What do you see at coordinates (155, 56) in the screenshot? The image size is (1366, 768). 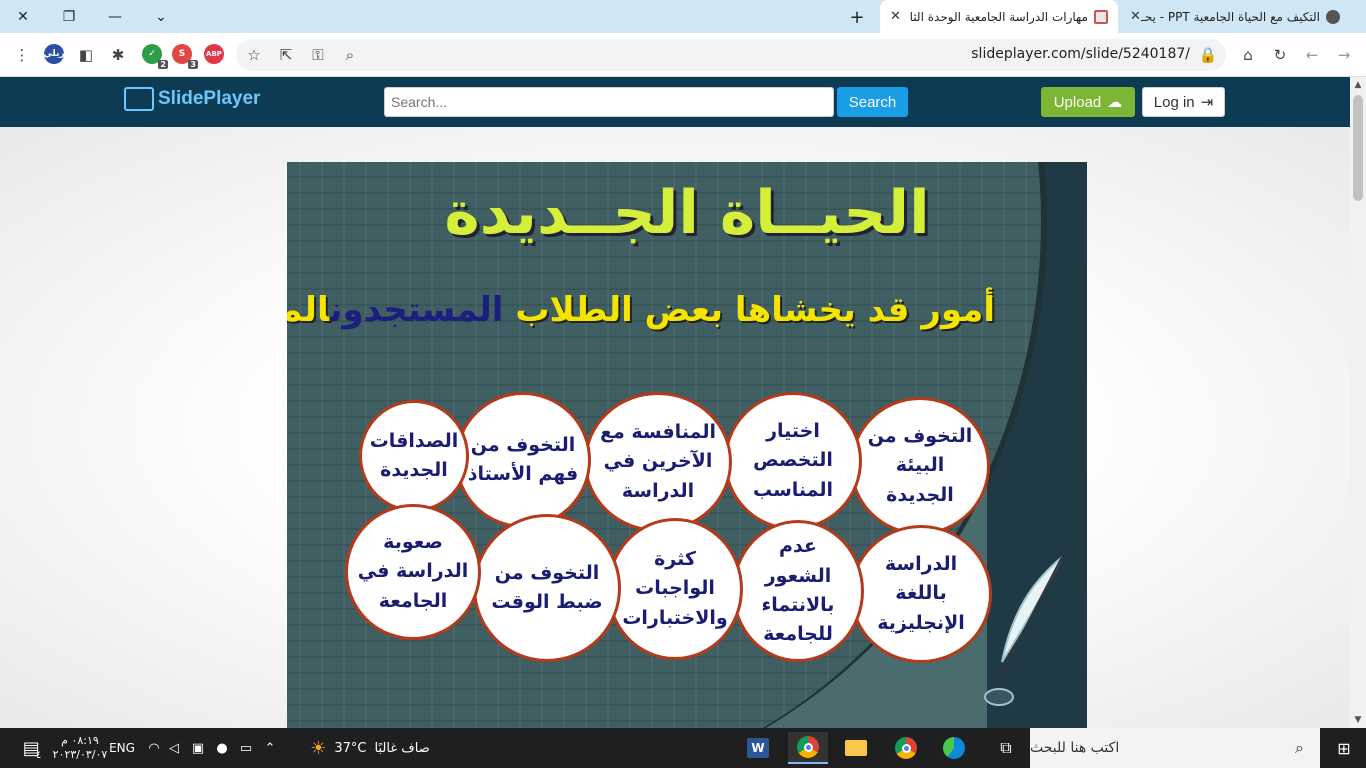 I see `shield-extension-icon: ✓ 2` at bounding box center [155, 56].